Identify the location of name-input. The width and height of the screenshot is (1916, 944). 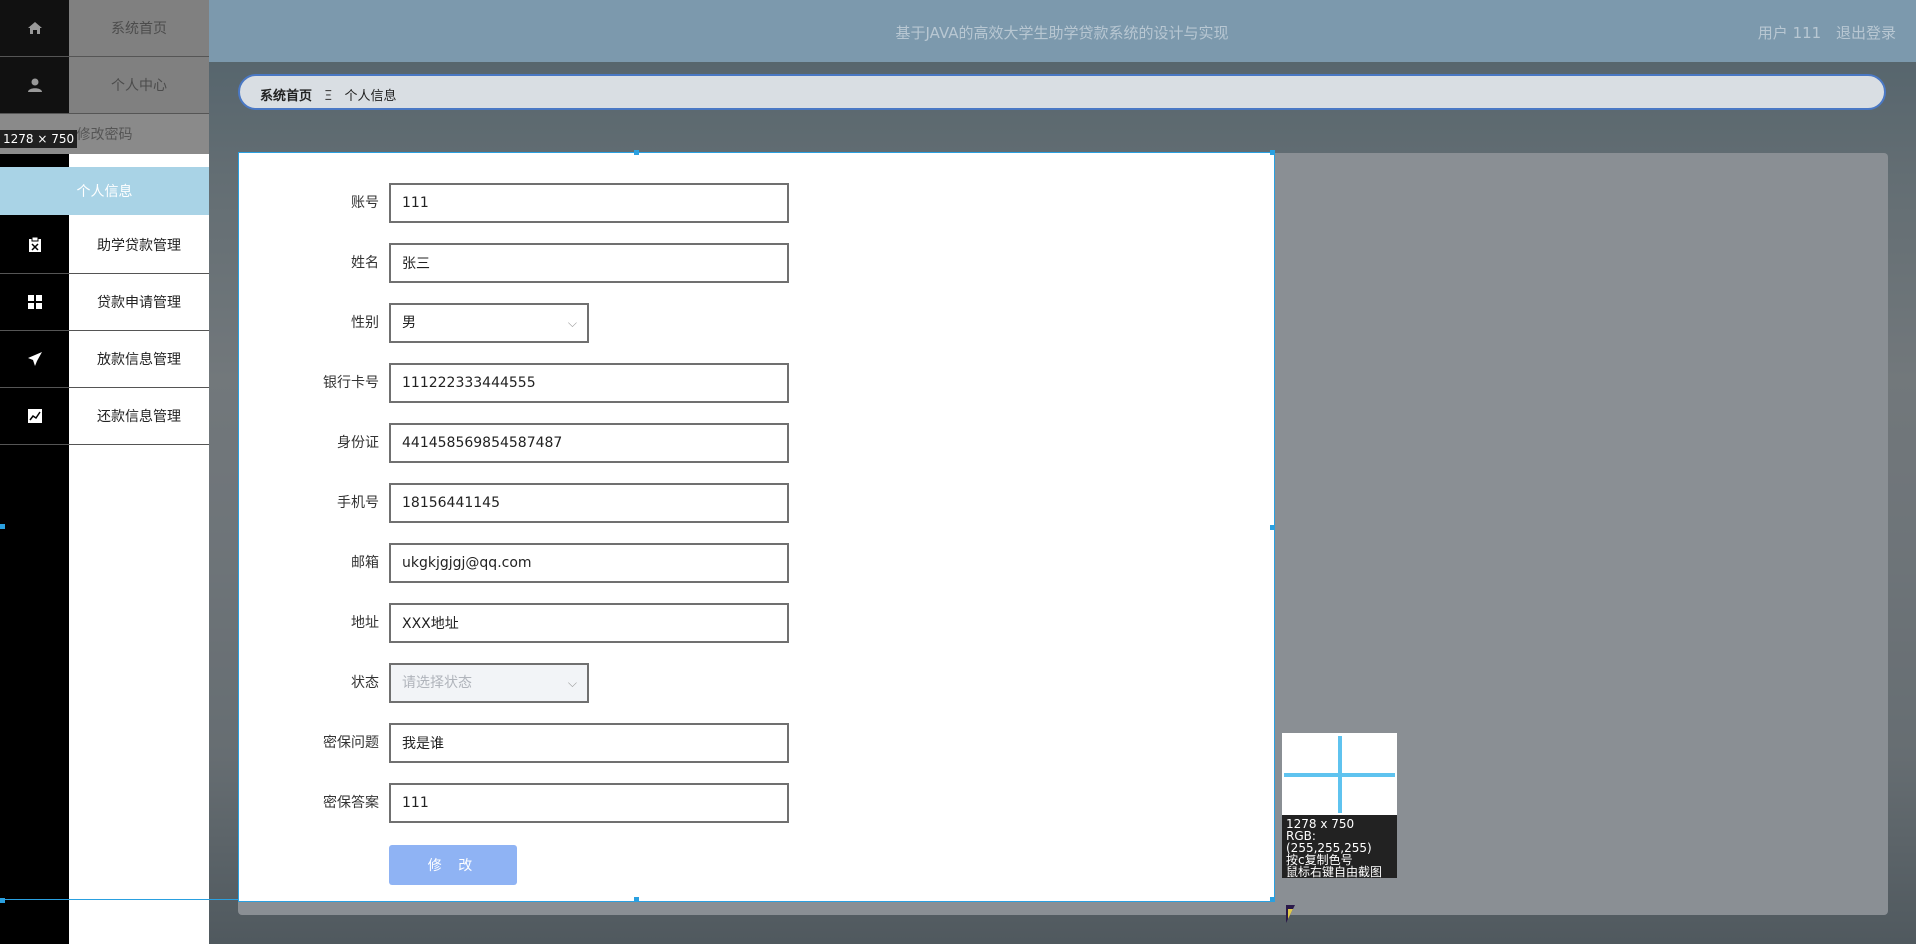
(589, 263).